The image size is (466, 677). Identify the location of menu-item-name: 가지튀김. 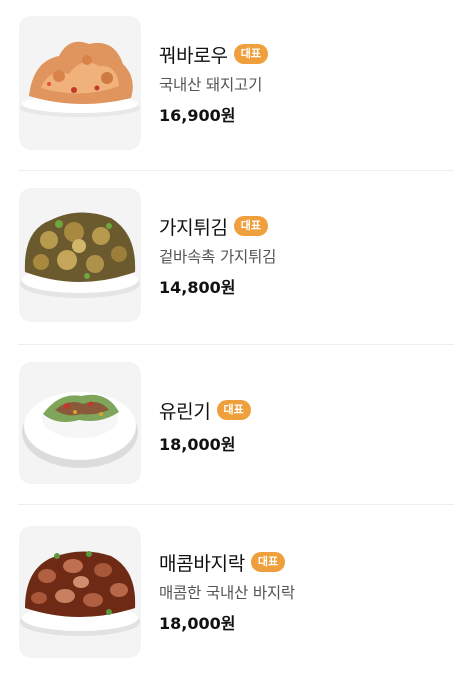
(193, 227).